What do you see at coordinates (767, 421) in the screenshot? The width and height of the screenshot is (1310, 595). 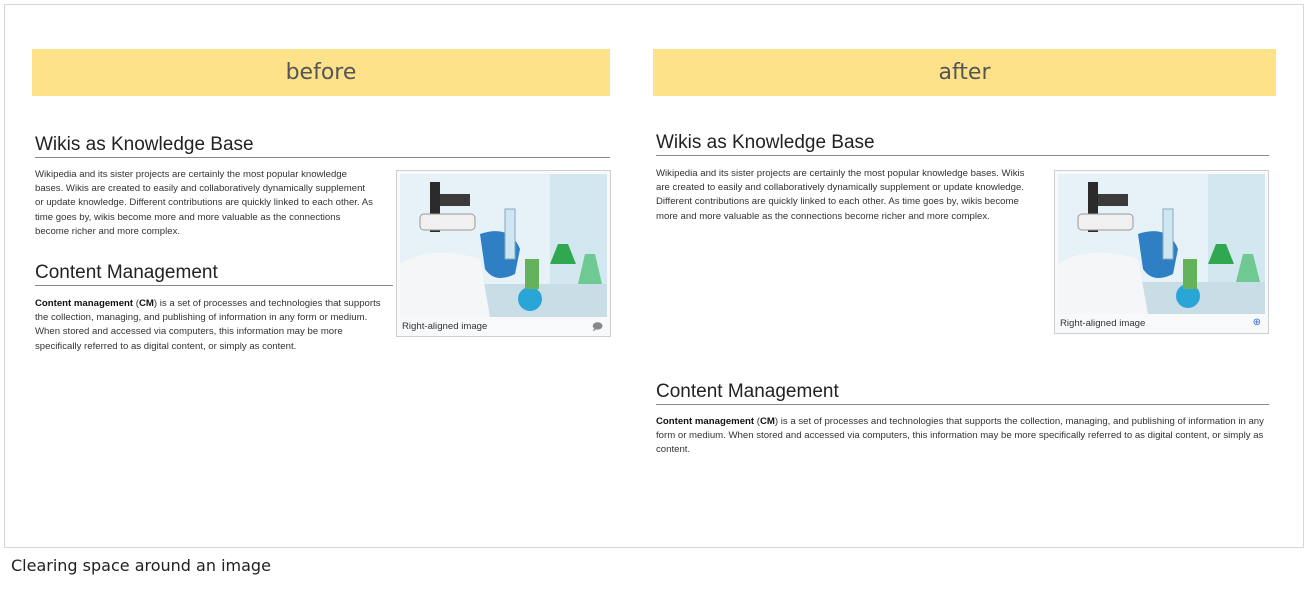 I see `cm-abbr-after: CM` at bounding box center [767, 421].